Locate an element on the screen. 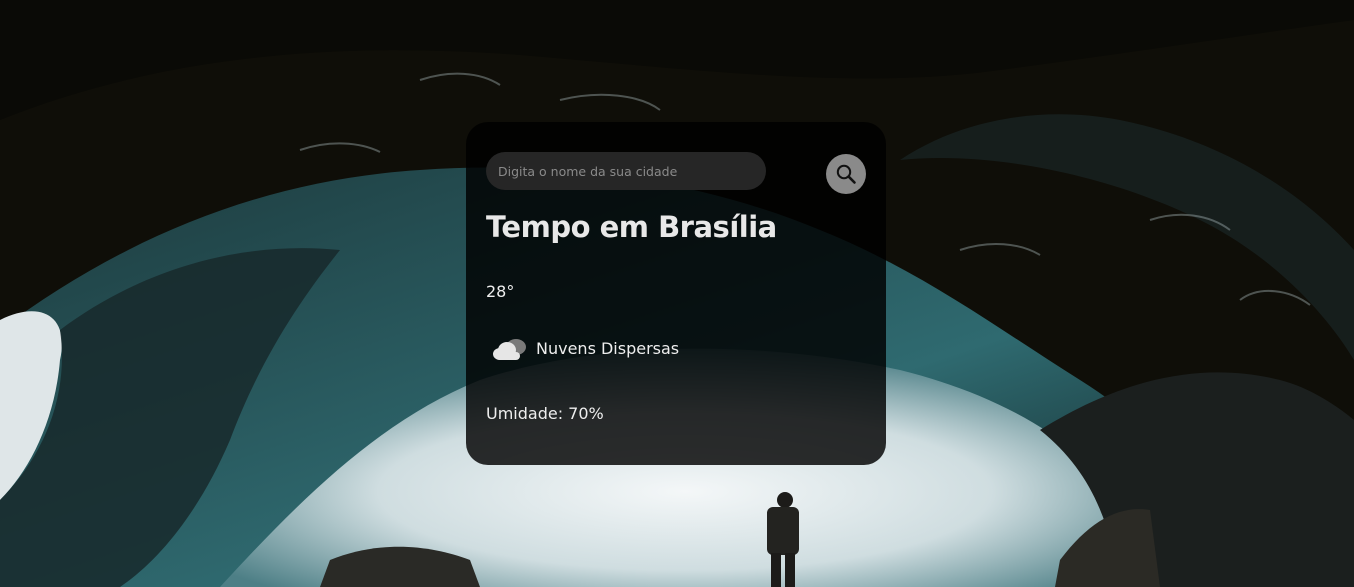  temperature-value: 28° is located at coordinates (500, 291).